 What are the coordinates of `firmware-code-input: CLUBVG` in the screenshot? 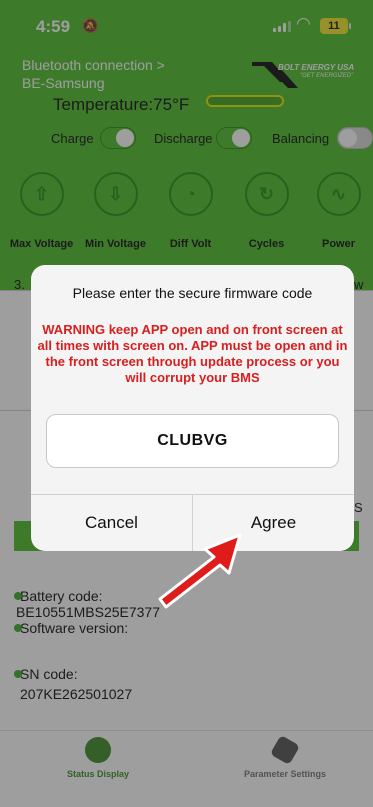 It's located at (192, 441).